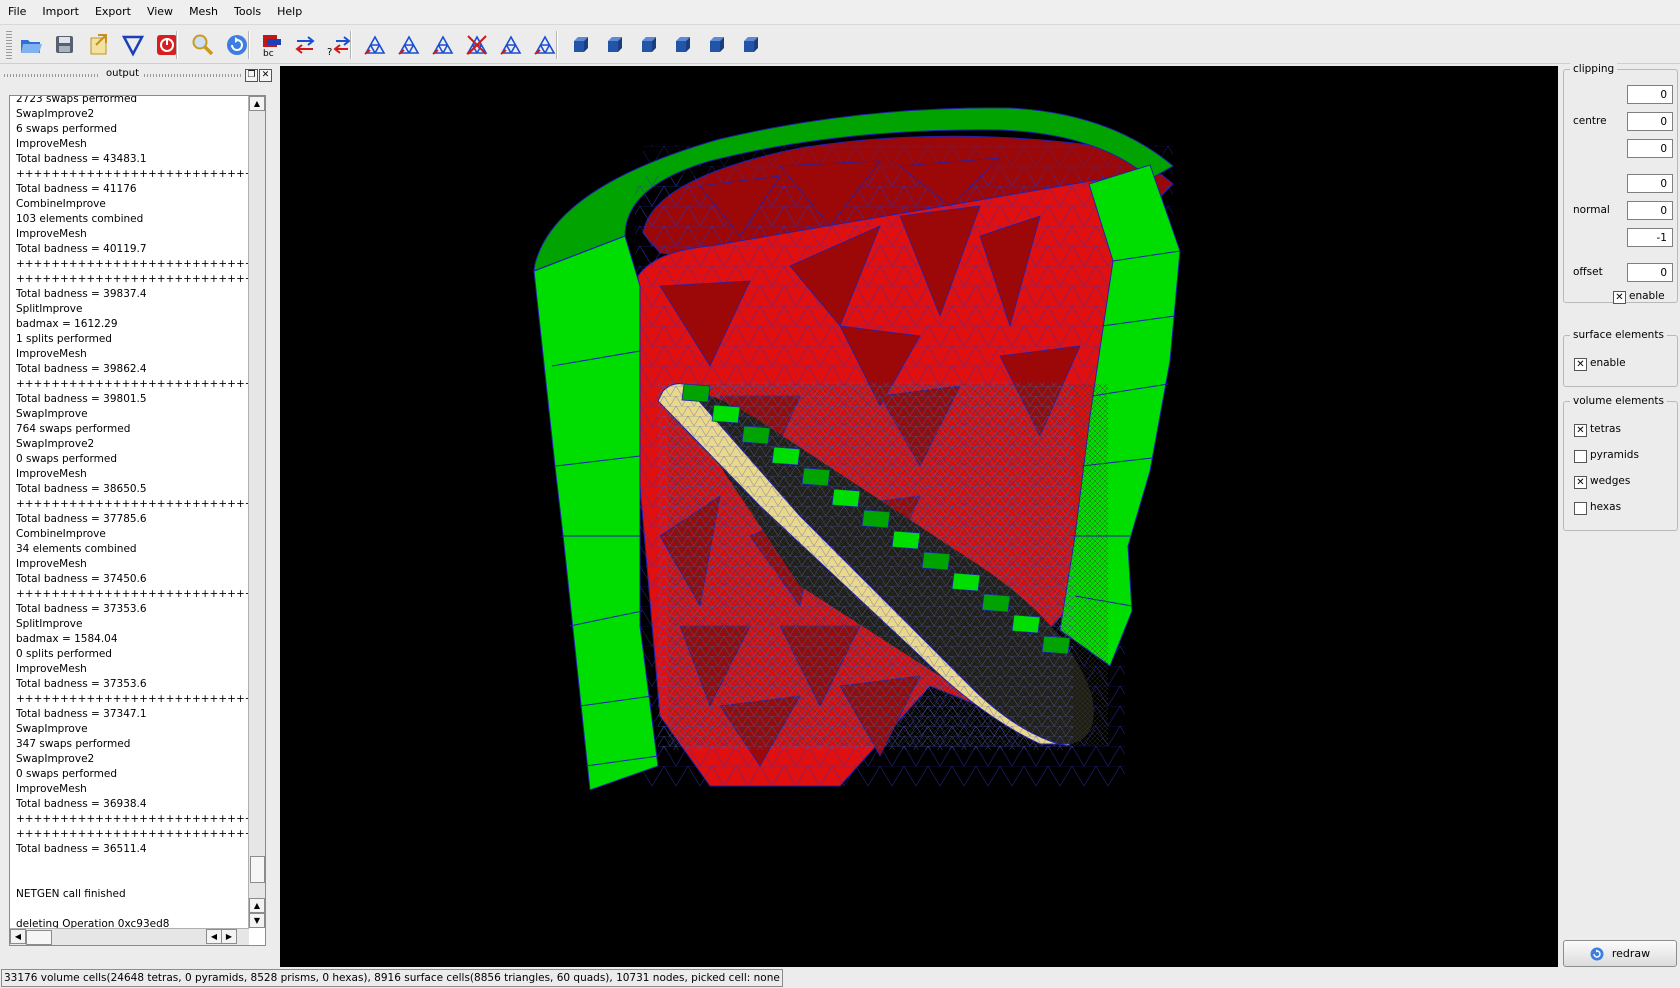 The height and width of the screenshot is (988, 1680). I want to click on mesh-tool-2-icon, so click(409, 45).